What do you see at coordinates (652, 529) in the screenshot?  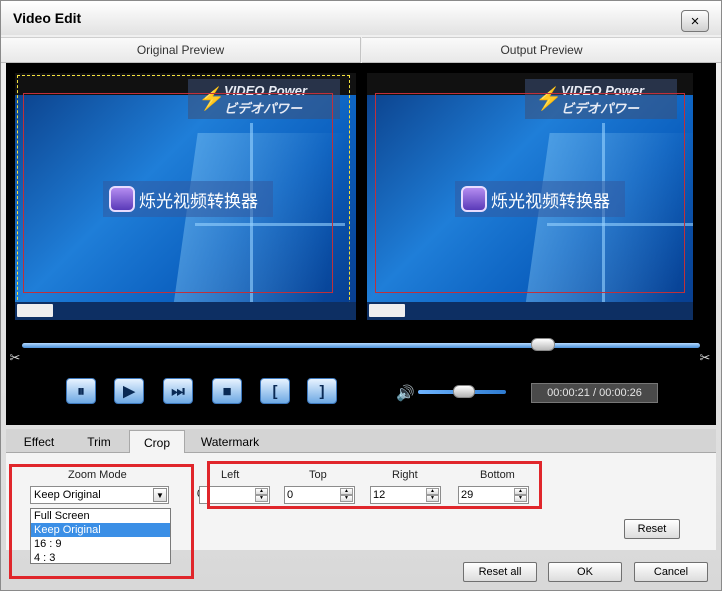 I see `reset-button: Reset` at bounding box center [652, 529].